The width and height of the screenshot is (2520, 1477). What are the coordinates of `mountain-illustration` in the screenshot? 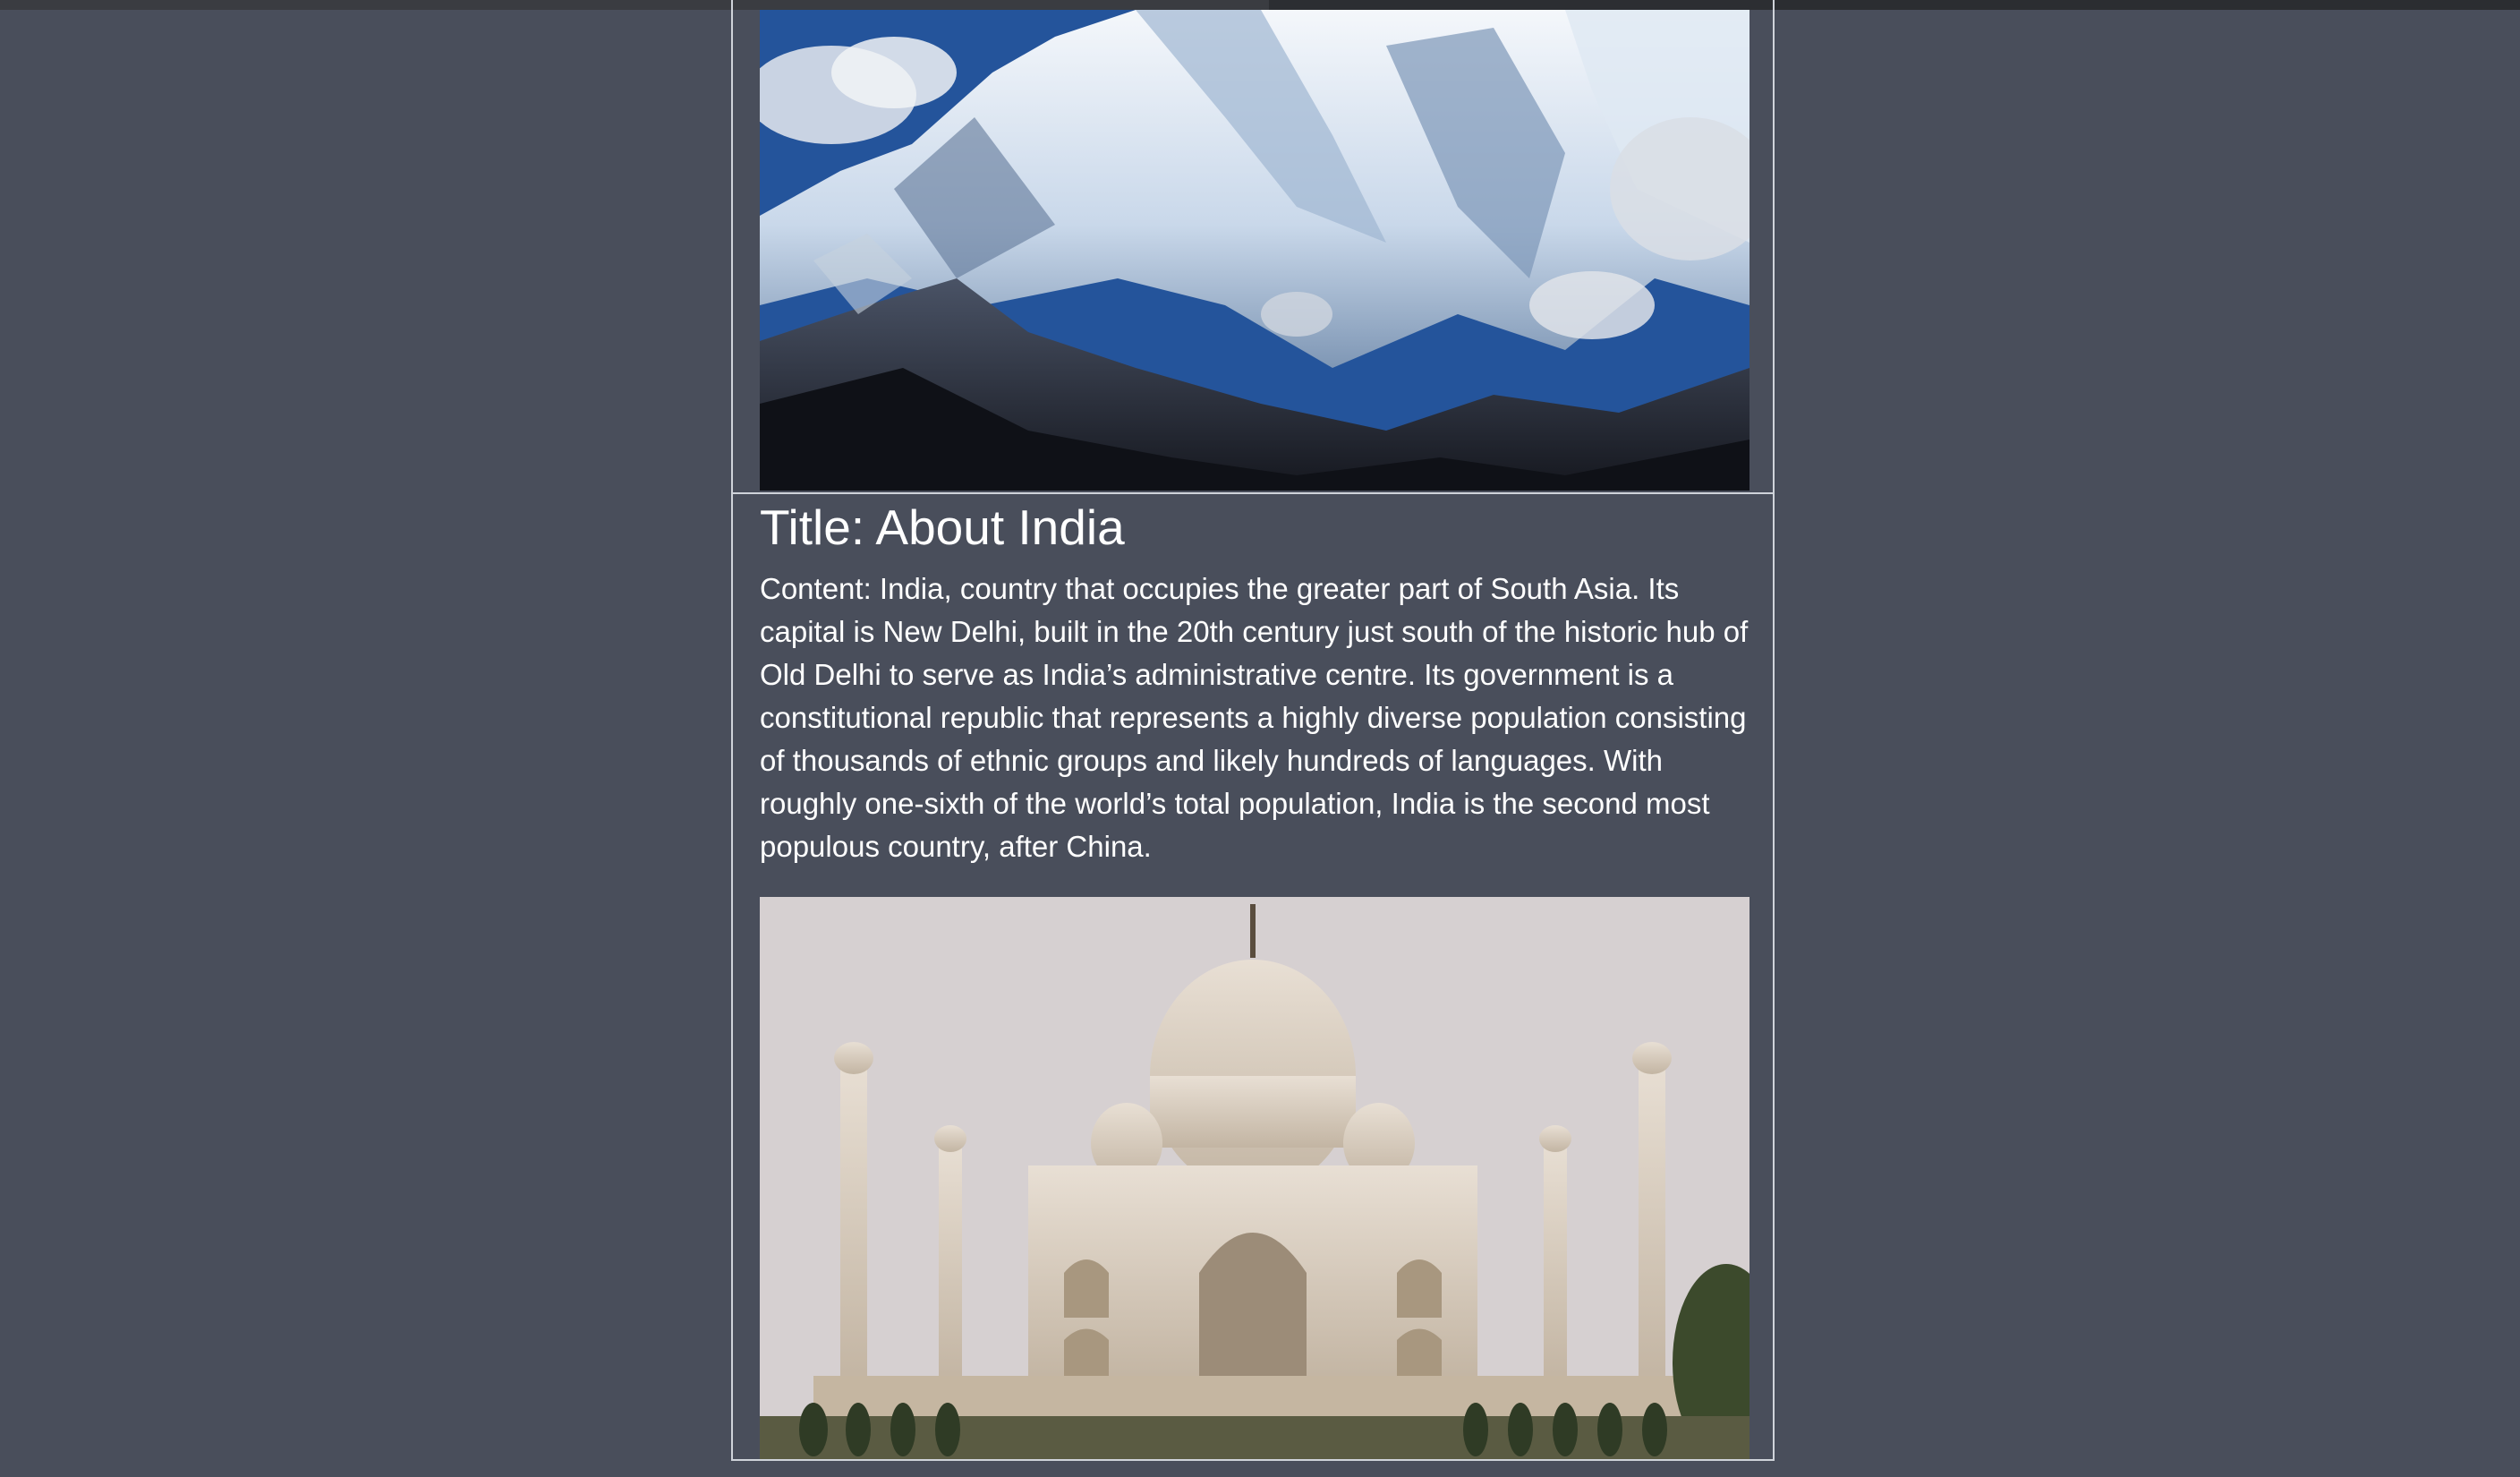 It's located at (1255, 250).